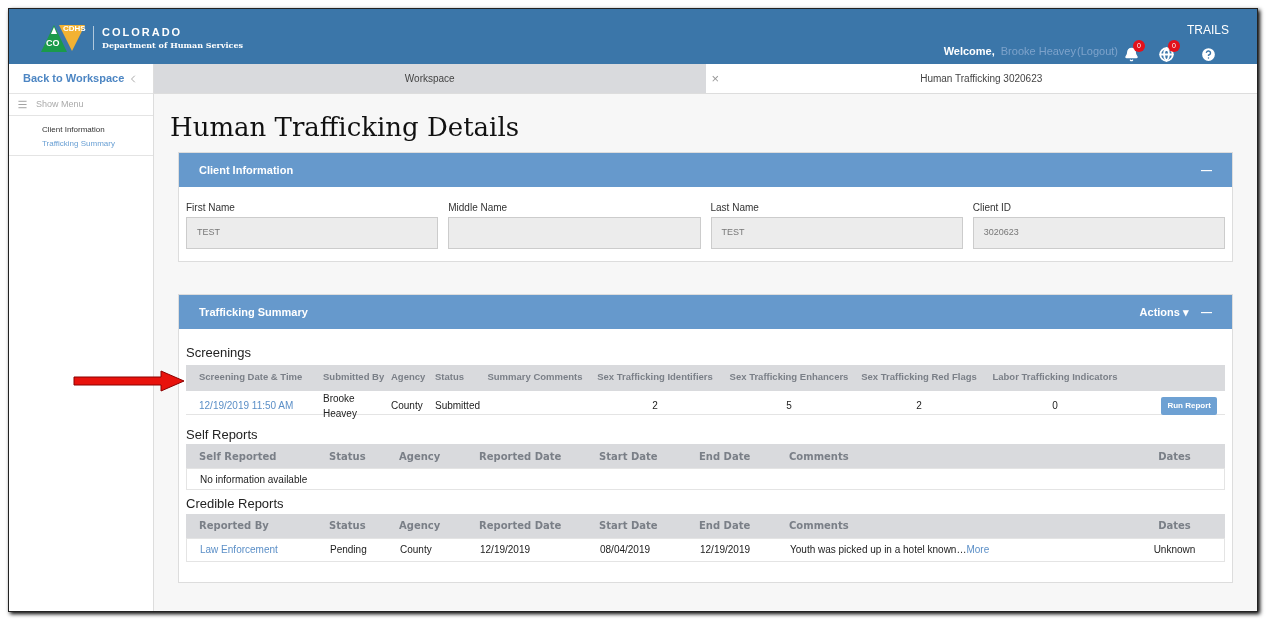  What do you see at coordinates (430, 79) in the screenshot?
I see `tab: Workspace` at bounding box center [430, 79].